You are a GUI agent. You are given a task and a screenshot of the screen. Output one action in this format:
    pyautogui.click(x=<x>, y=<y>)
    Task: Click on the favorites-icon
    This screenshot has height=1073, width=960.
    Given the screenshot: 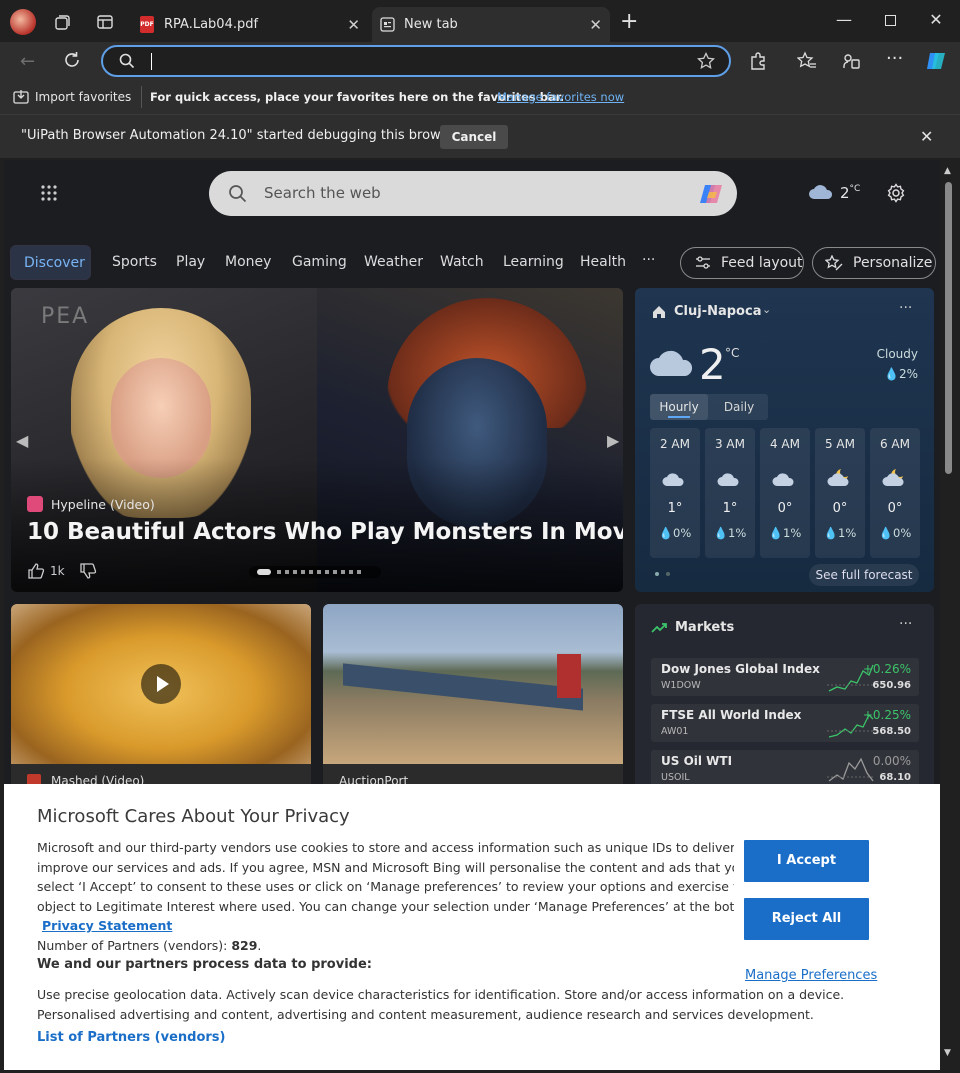 What is the action you would take?
    pyautogui.click(x=807, y=61)
    